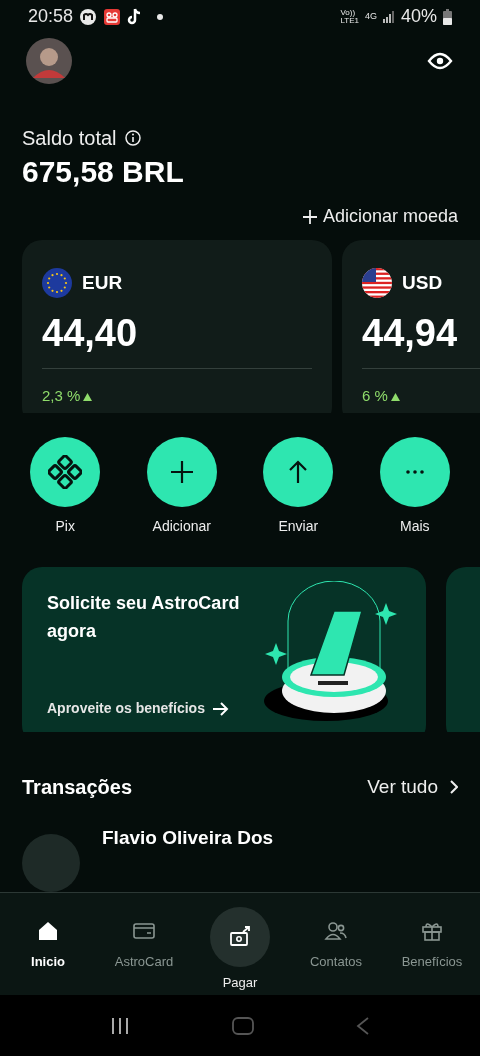 Image resolution: width=480 pixels, height=1056 pixels. Describe the element at coordinates (90, 334) in the screenshot. I see `currency-amount: 44,40` at that location.